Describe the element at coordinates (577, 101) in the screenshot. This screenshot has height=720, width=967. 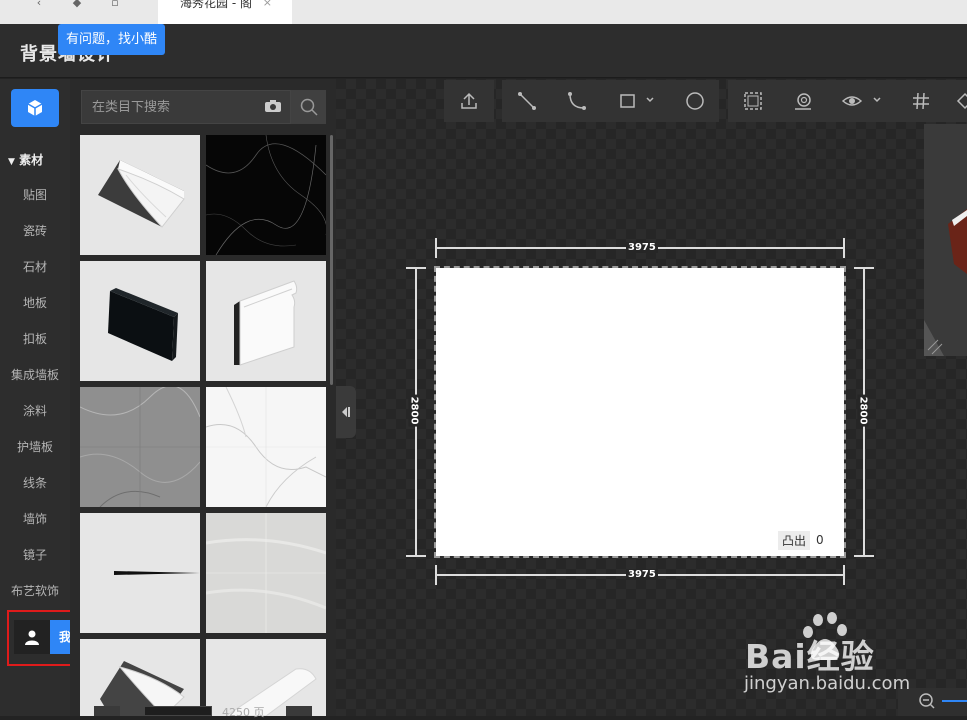
I see `arc-icon` at that location.